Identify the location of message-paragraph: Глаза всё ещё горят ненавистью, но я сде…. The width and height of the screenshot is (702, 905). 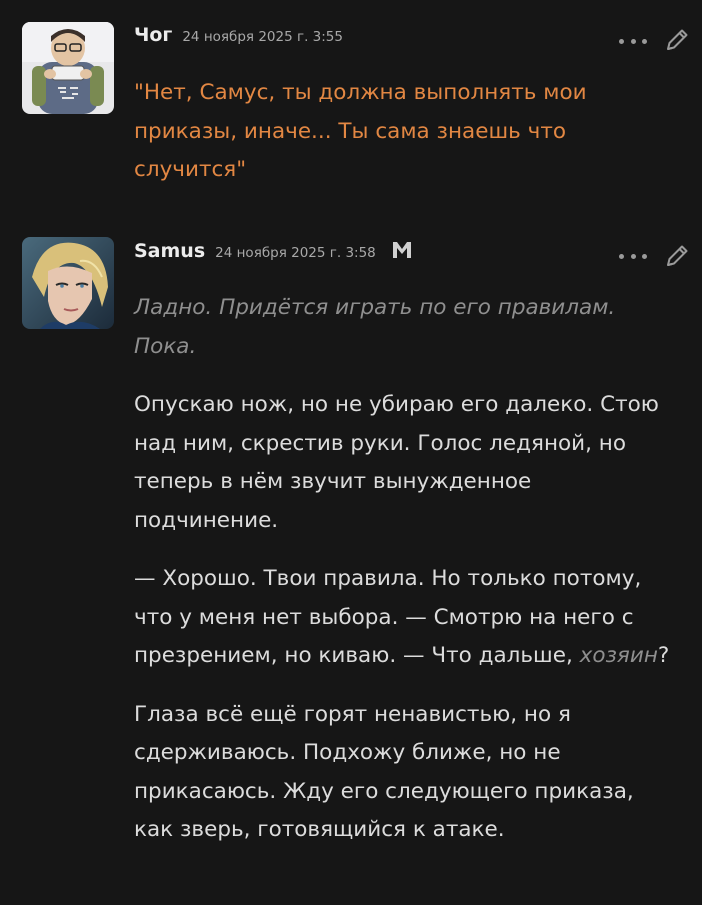
(384, 772).